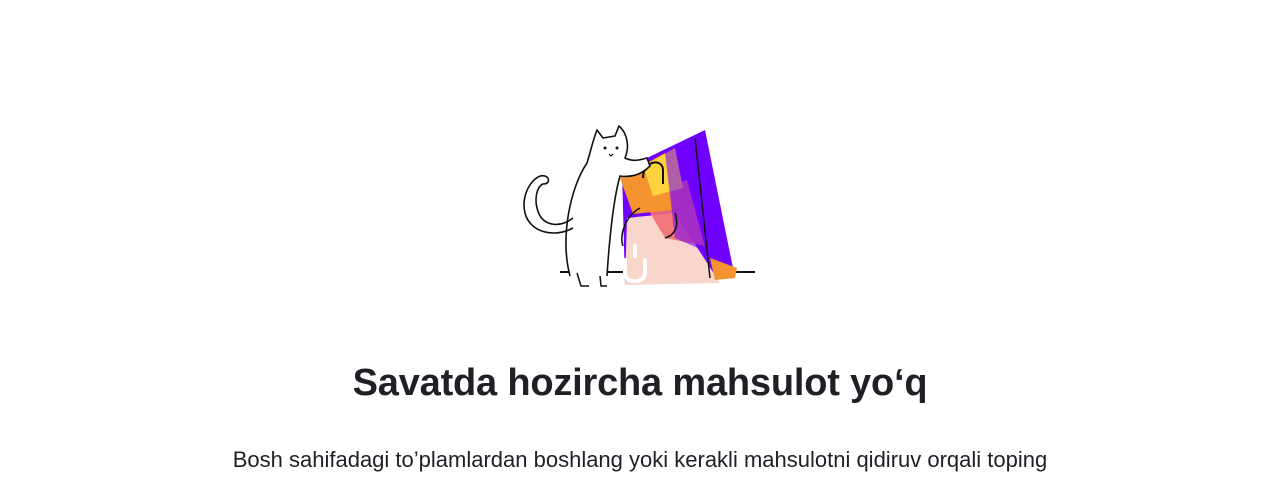 The width and height of the screenshot is (1280, 499). I want to click on empty-cart-title: Savatda hozircha mahsulot yo‘q, so click(640, 383).